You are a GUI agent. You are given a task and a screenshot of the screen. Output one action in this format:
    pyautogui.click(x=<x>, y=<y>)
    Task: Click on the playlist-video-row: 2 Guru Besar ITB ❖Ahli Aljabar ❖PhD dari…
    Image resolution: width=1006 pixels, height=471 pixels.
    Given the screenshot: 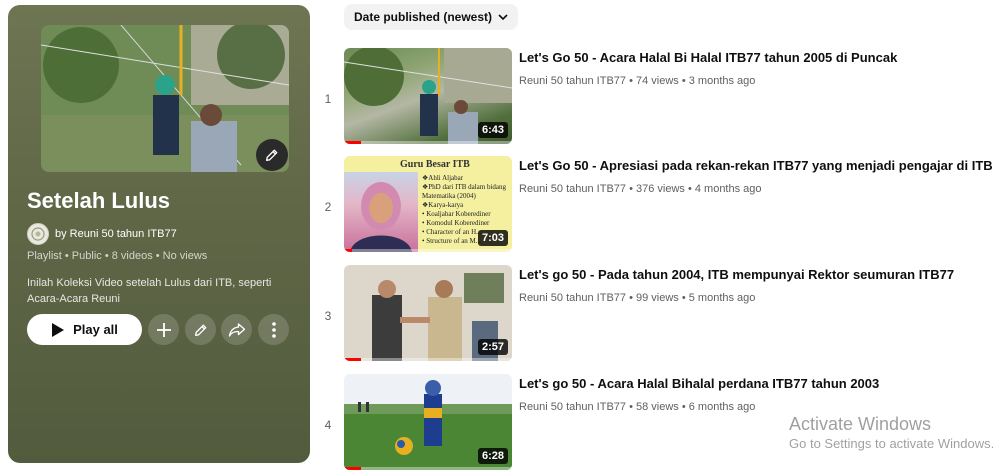 What is the action you would take?
    pyautogui.click(x=661, y=204)
    